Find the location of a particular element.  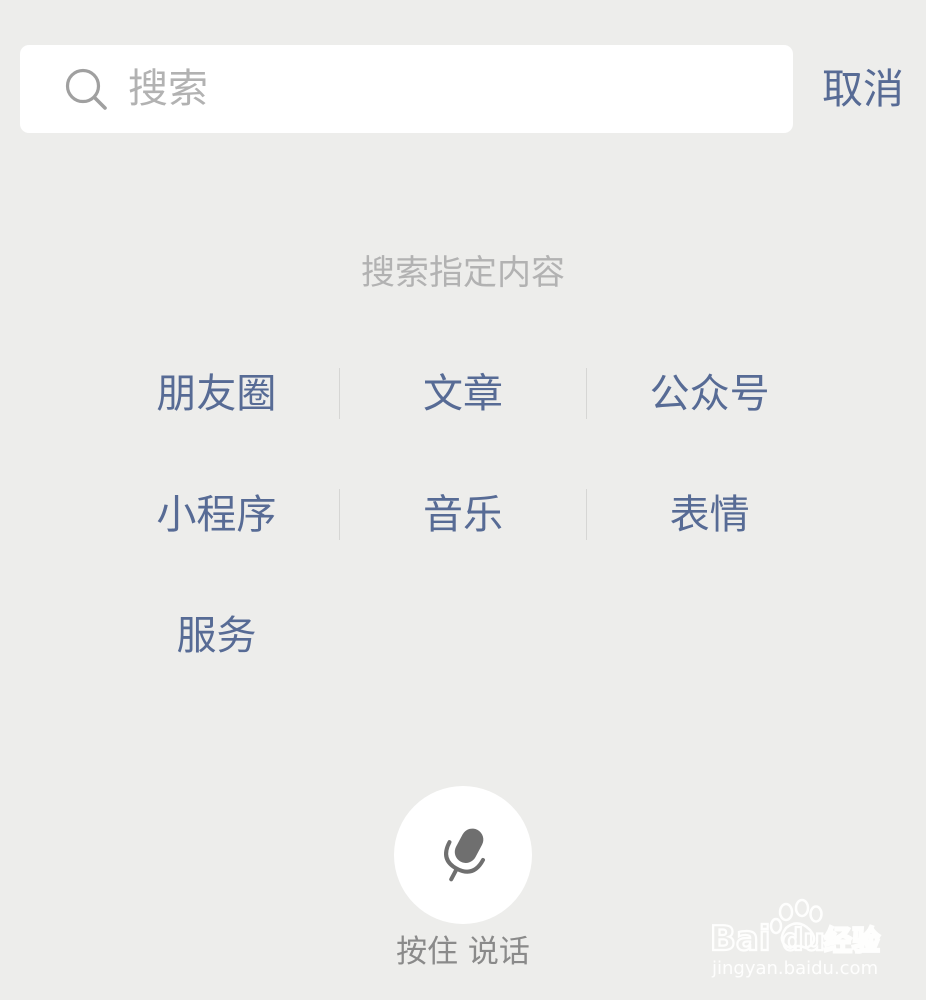

search-icon is located at coordinates (87, 90).